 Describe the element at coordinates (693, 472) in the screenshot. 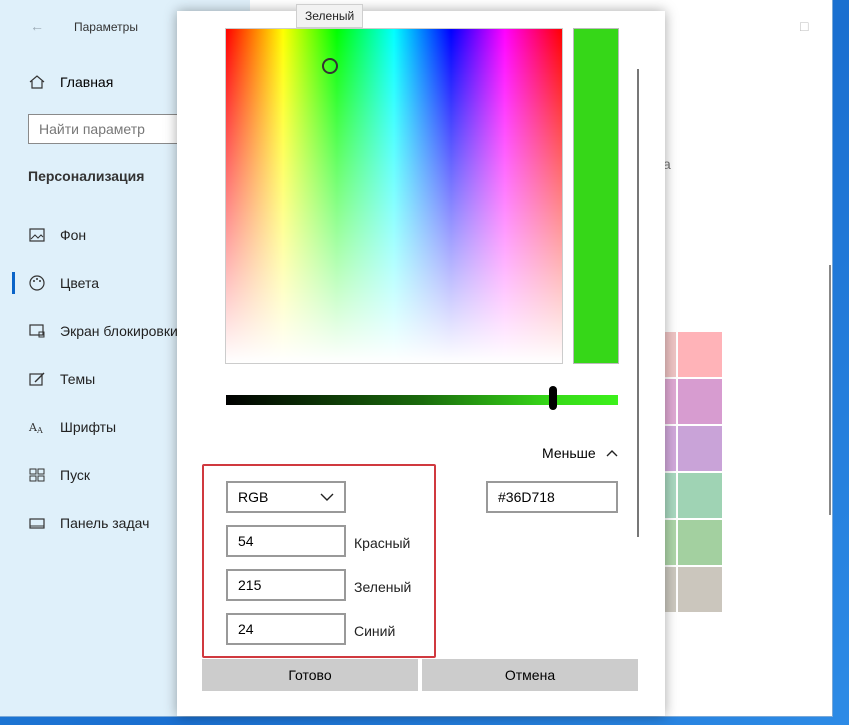

I see `color-swatch-grid` at that location.